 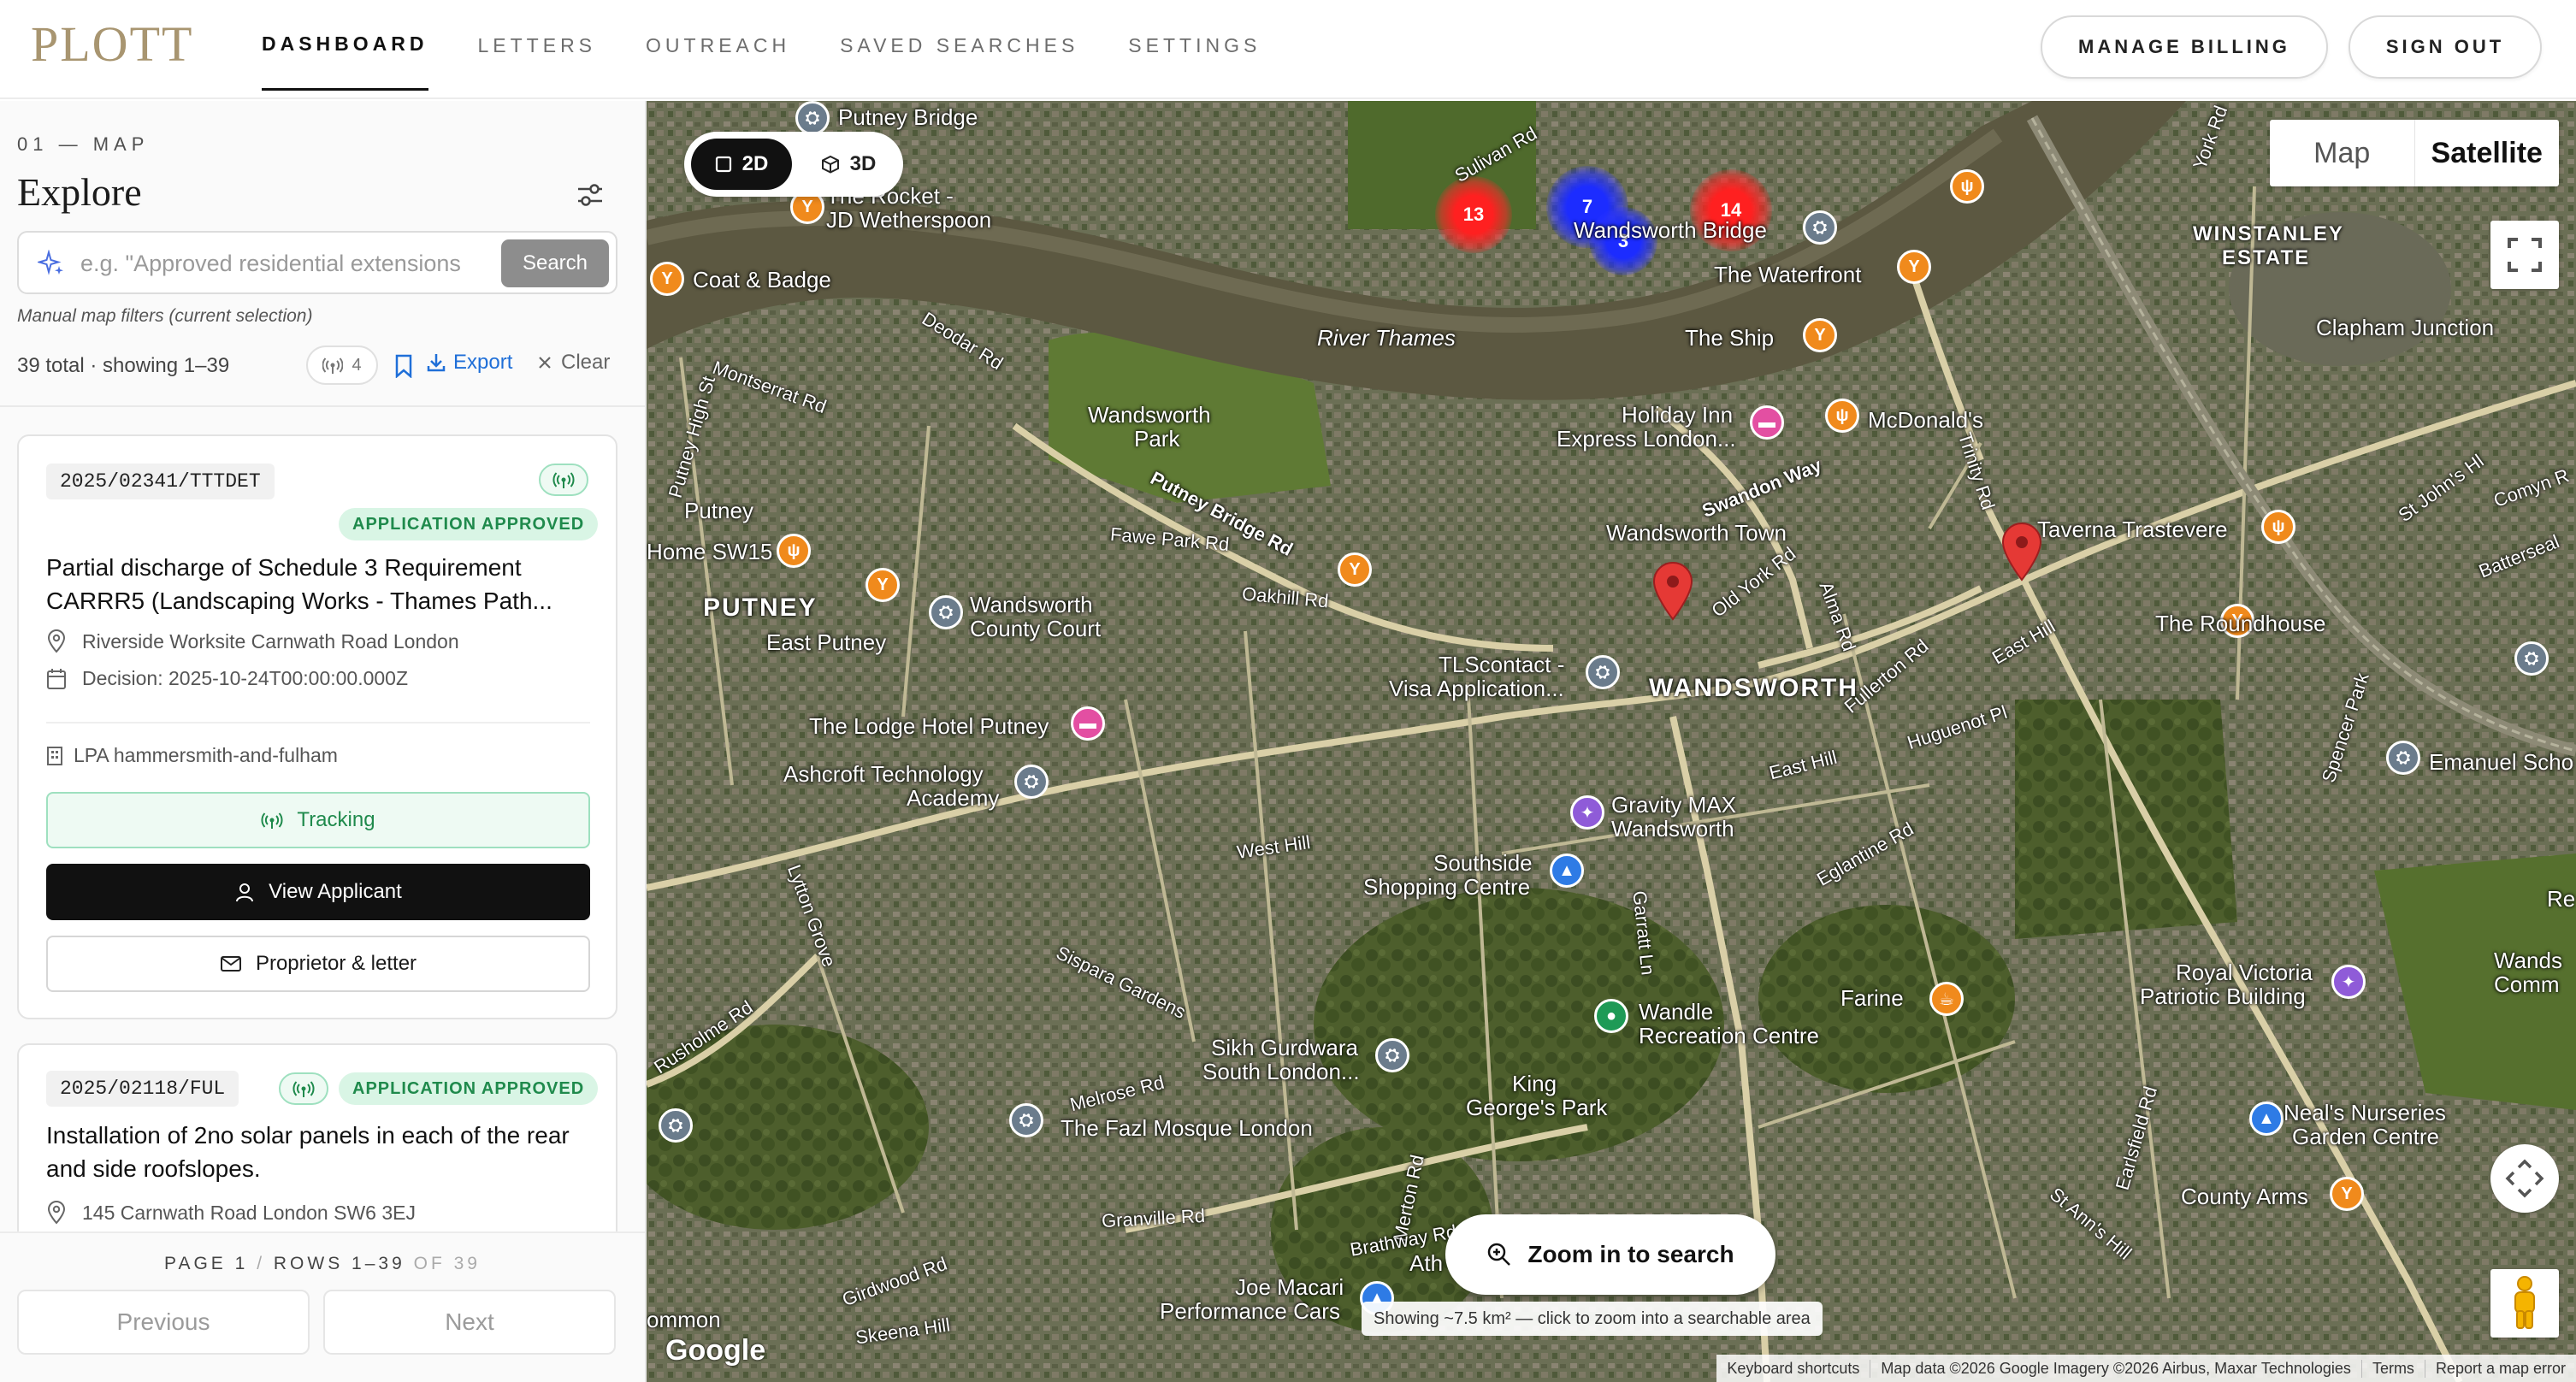 I want to click on keyboard-shortcuts-link: Keyboard shortcuts, so click(x=1793, y=1369).